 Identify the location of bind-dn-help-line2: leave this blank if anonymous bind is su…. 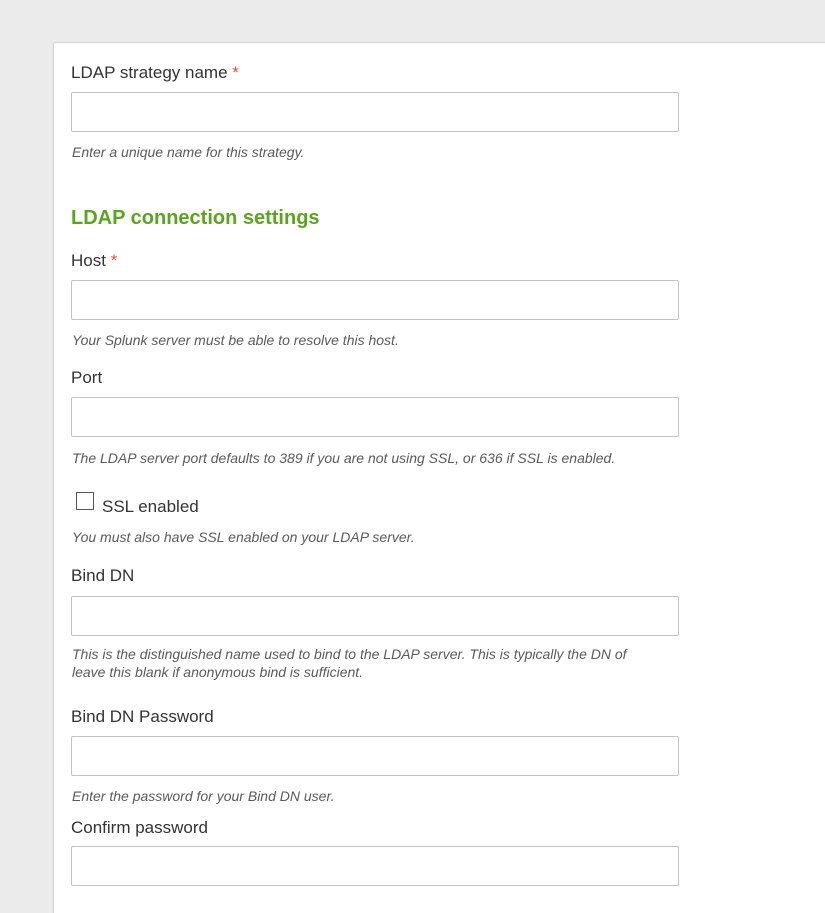
(218, 672).